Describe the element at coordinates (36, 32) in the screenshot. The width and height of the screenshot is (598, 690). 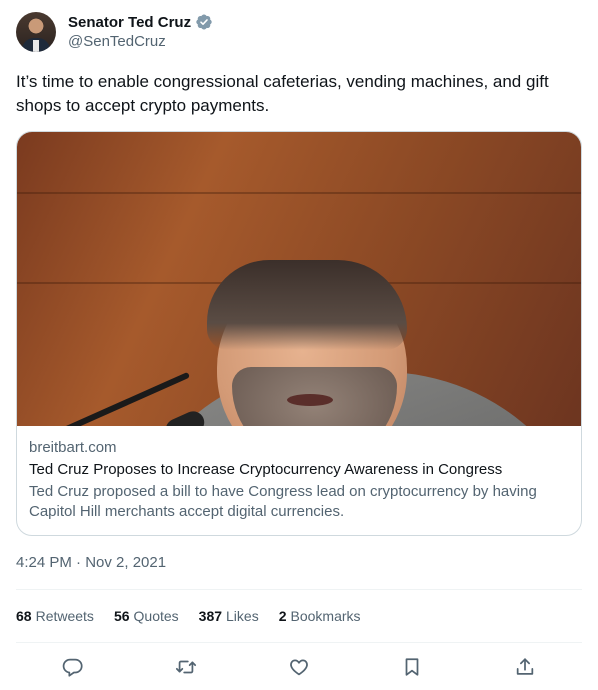
I see `avatar` at that location.